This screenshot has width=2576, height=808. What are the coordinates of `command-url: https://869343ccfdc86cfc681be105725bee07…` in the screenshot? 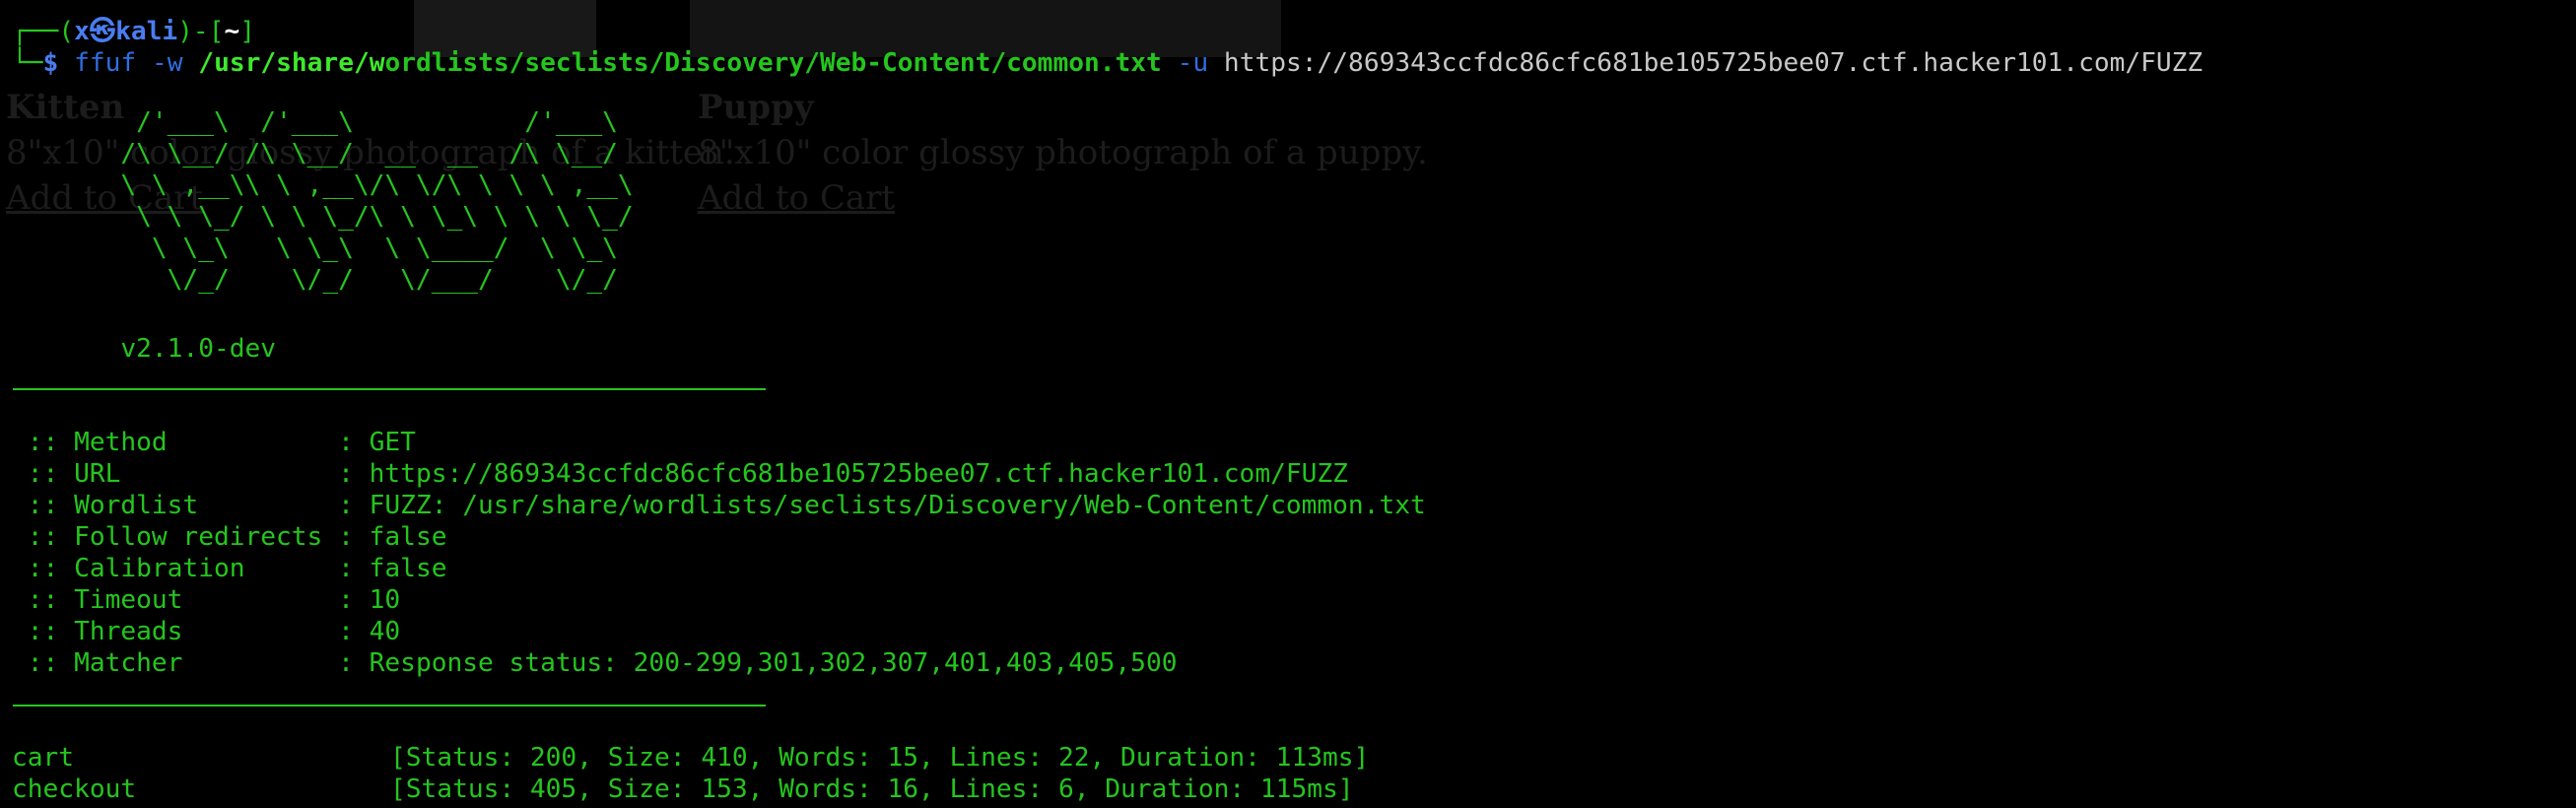 It's located at (1713, 63).